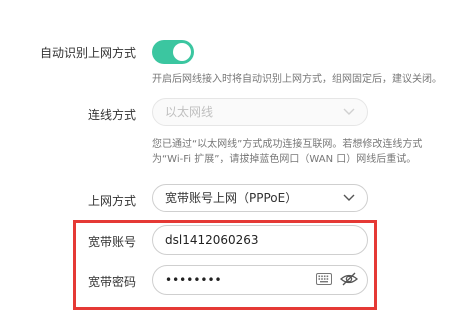 The width and height of the screenshot is (450, 310). I want to click on internet-mode-value: 宽带账号上网（PPPoE）, so click(231, 198).